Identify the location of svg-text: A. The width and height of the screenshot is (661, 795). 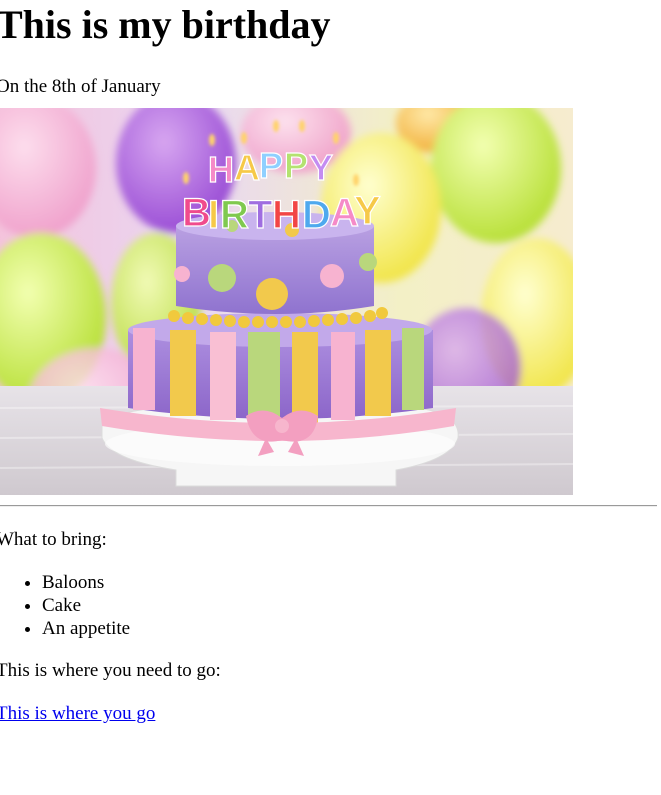
(247, 167).